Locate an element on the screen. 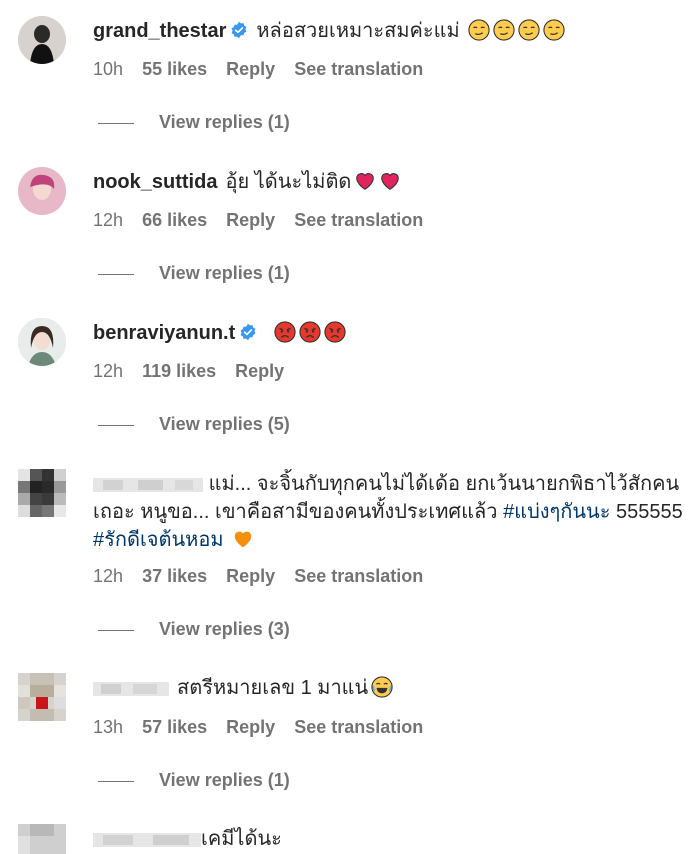 The image size is (689, 854). username: grand_thestar is located at coordinates (159, 31).